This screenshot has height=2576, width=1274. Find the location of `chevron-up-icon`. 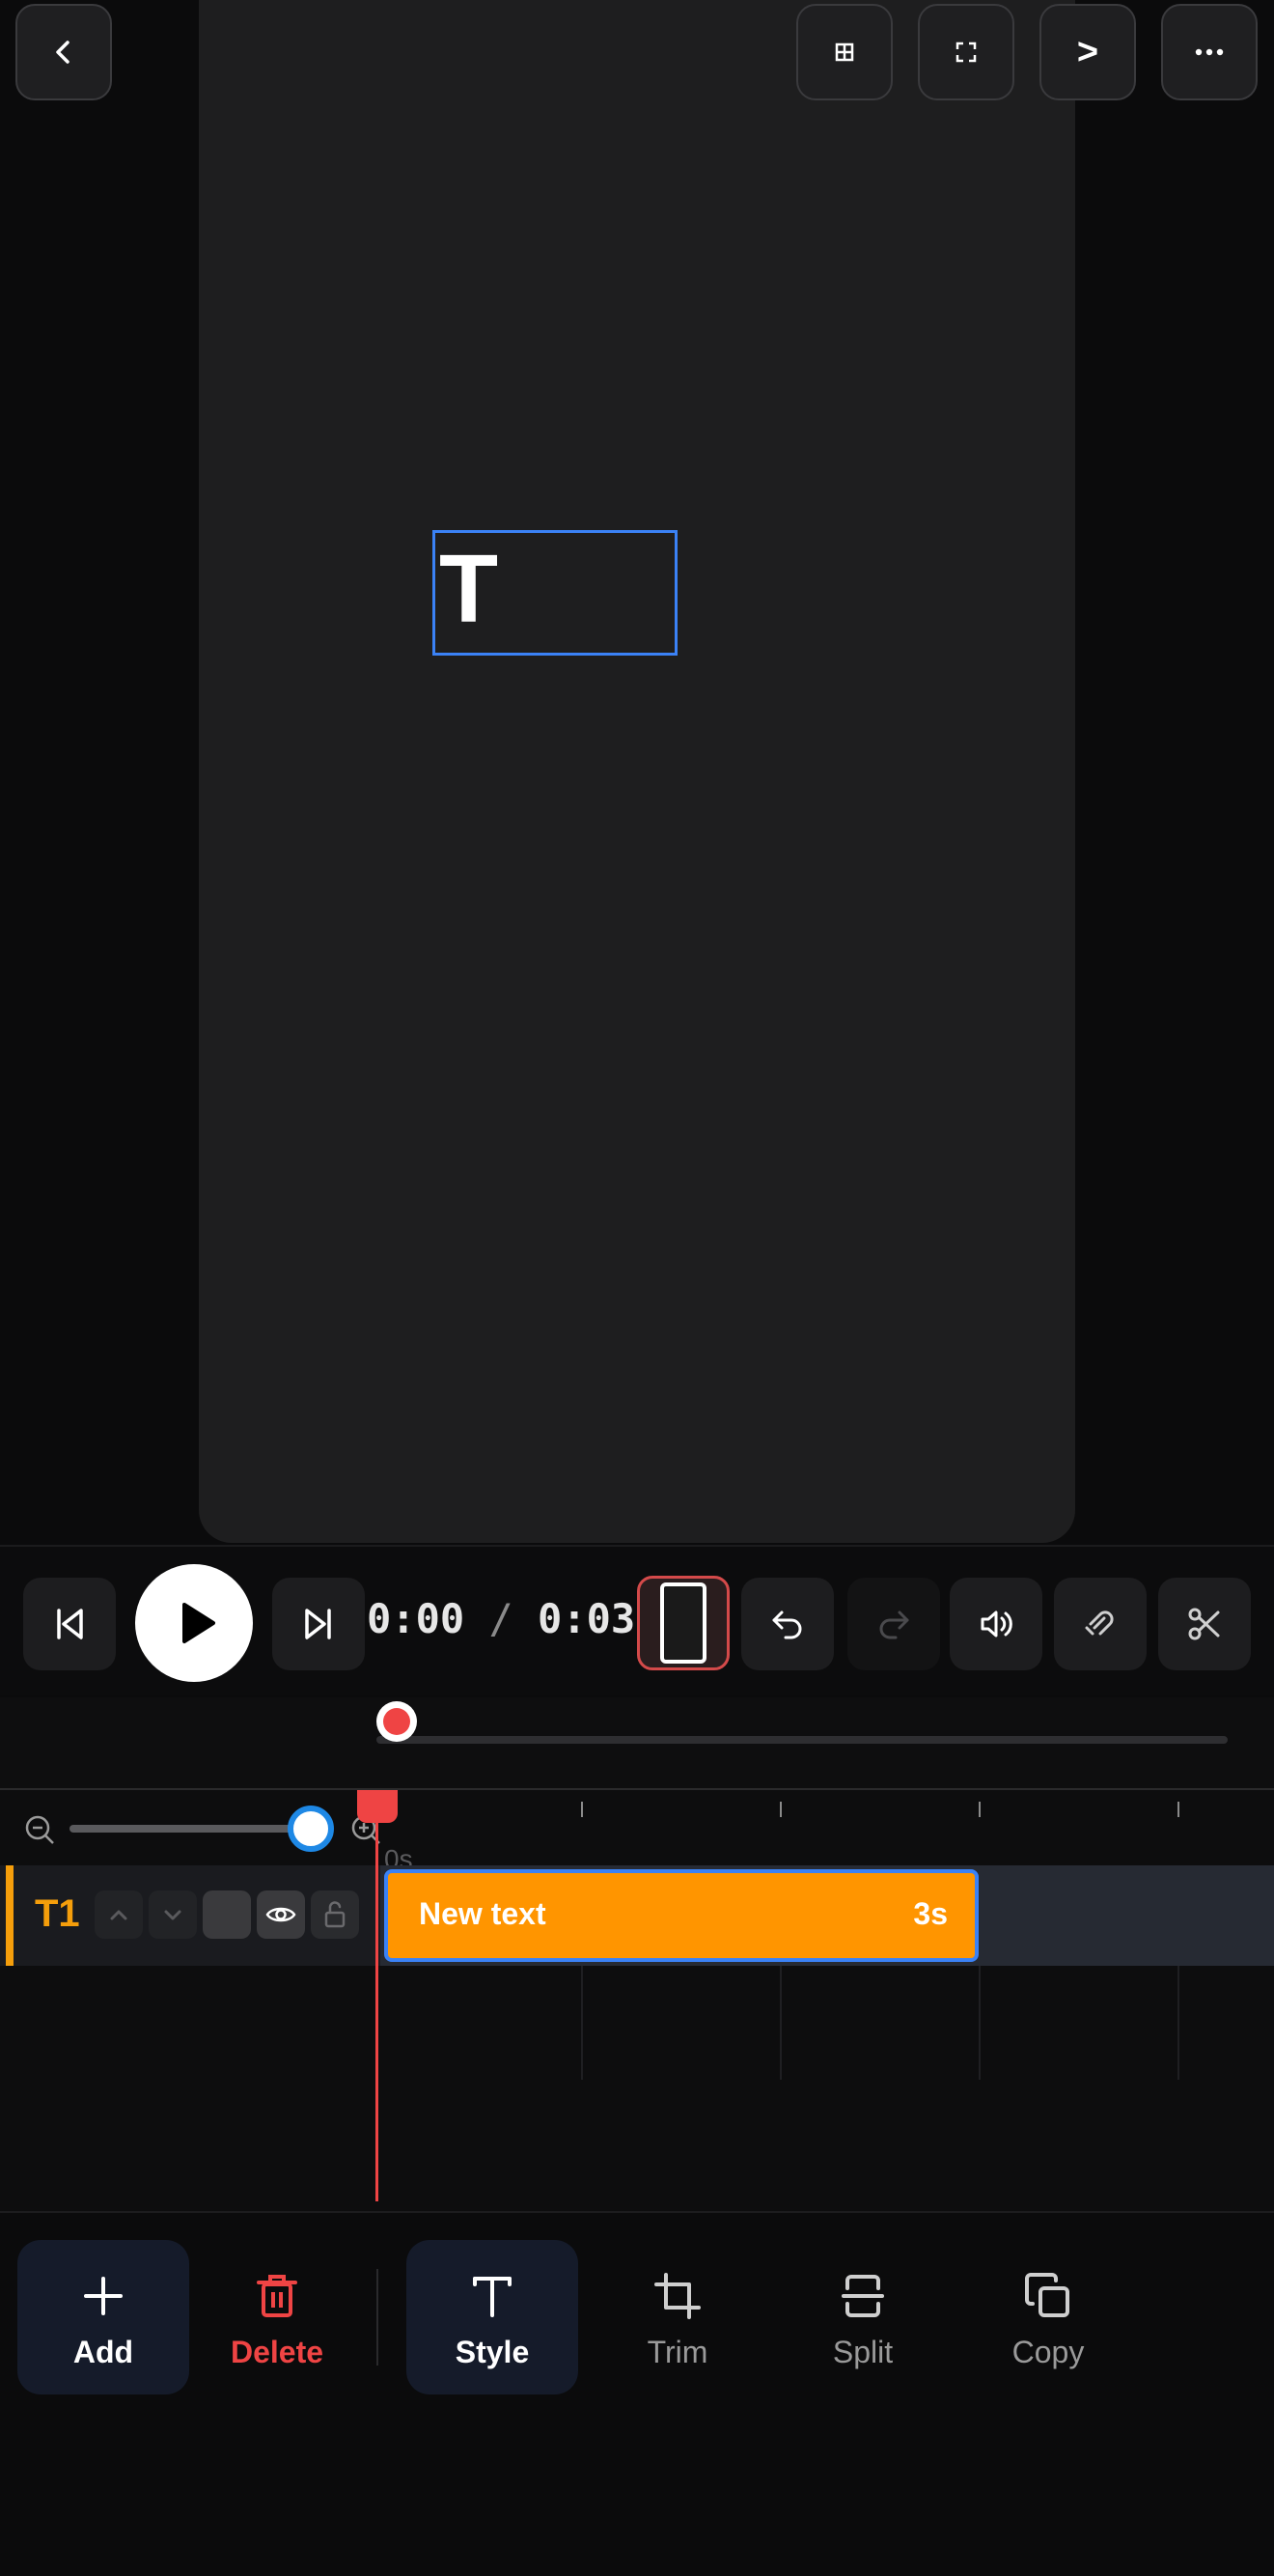

chevron-up-icon is located at coordinates (118, 1915).